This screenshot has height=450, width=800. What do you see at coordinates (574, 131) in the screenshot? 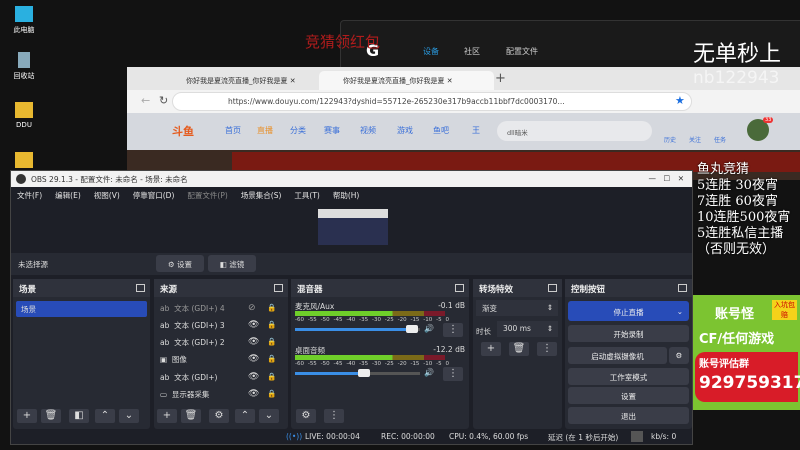
I see `douyu-search-input: dll暗米` at bounding box center [574, 131].